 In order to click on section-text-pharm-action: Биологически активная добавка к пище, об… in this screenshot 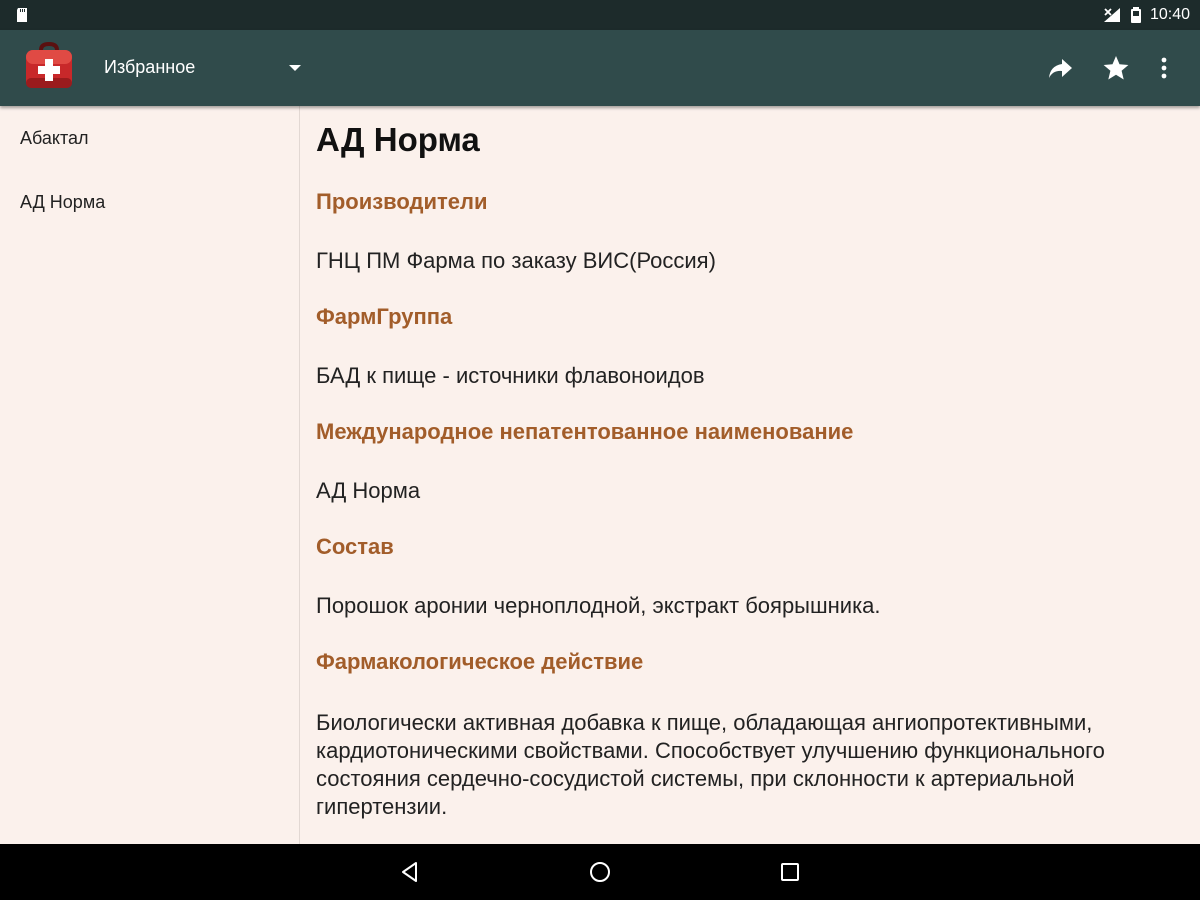, I will do `click(710, 764)`.